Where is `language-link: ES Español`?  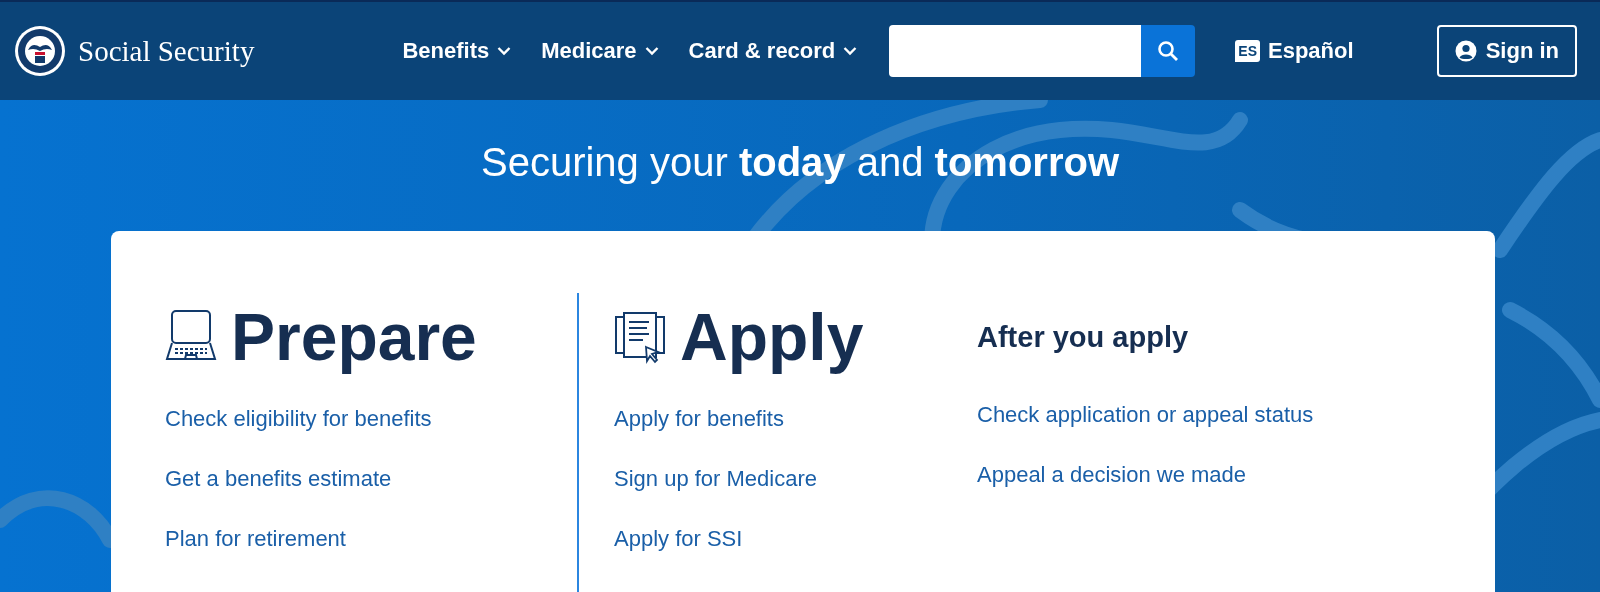
language-link: ES Español is located at coordinates (1294, 51).